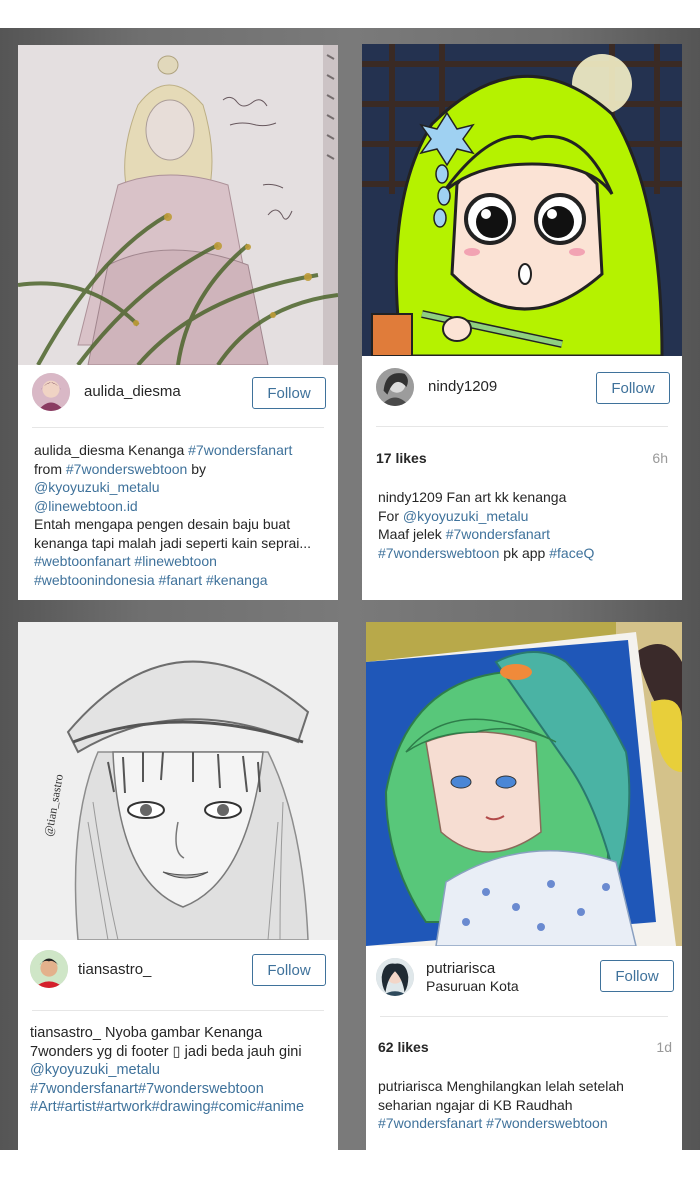 This screenshot has width=700, height=1188. I want to click on likes-count: 62 likes, so click(403, 1047).